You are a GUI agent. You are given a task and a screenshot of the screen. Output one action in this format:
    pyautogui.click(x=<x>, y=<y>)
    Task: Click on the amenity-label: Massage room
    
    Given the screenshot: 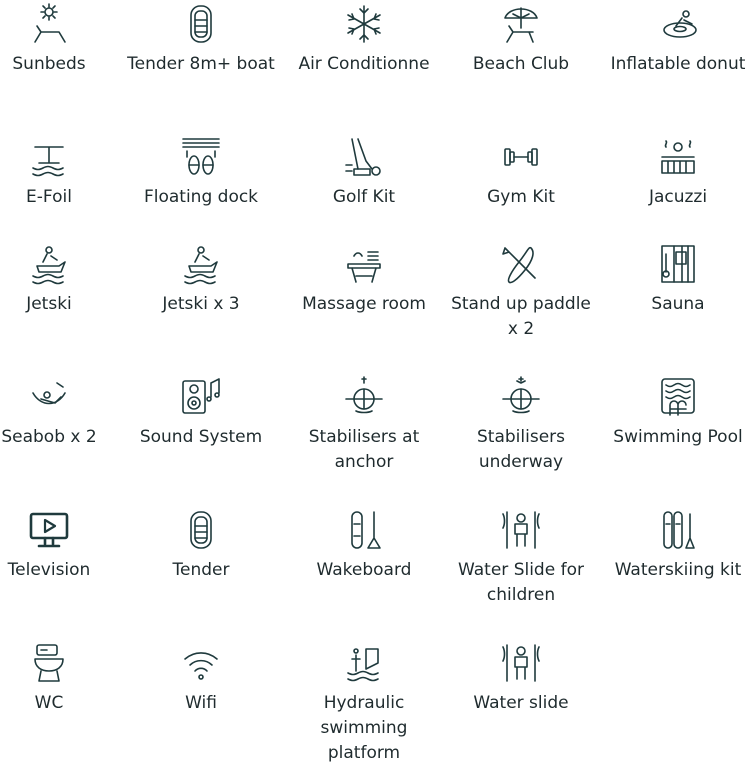 What is the action you would take?
    pyautogui.click(x=364, y=304)
    